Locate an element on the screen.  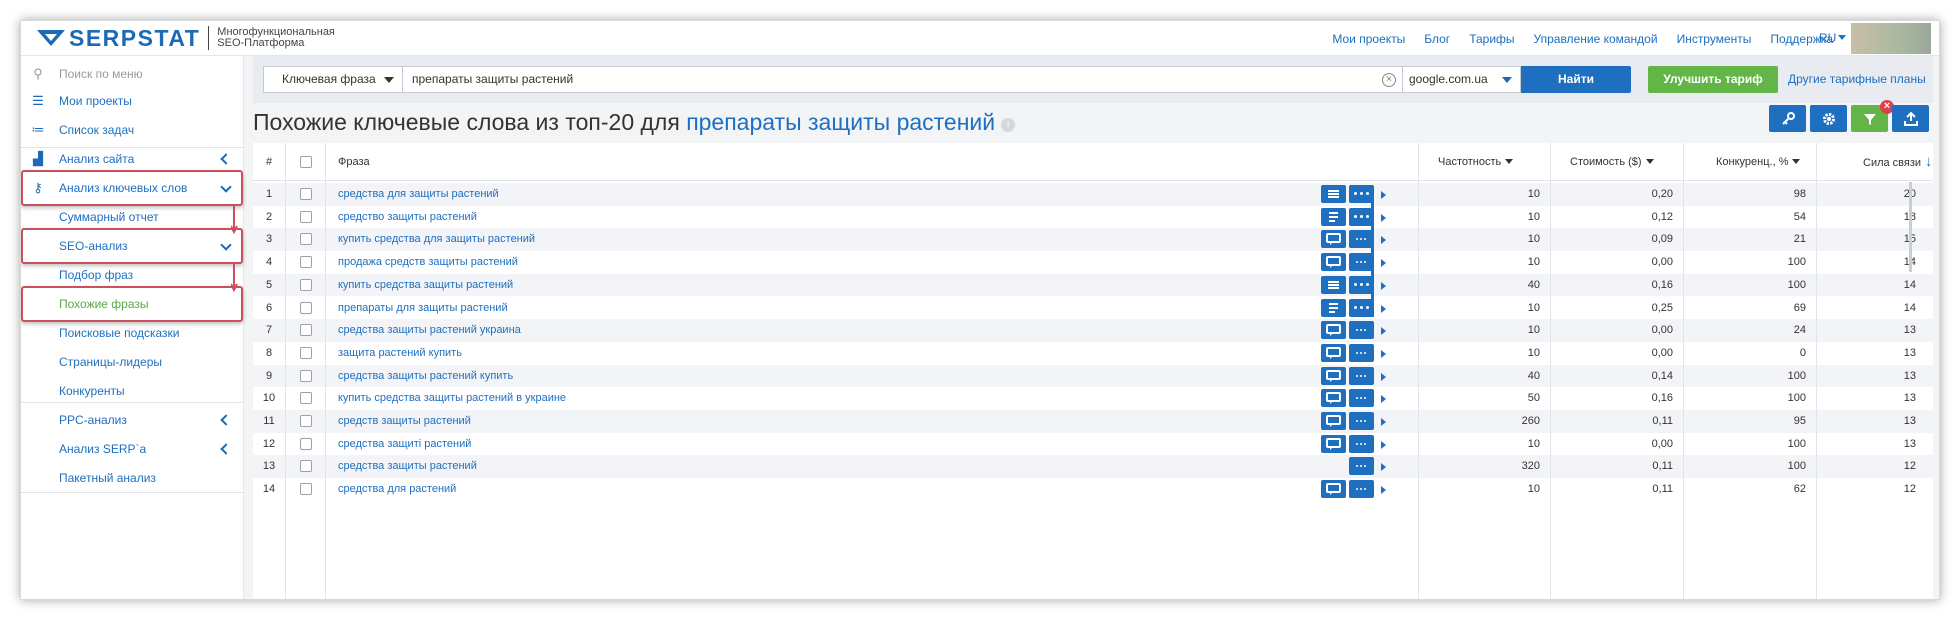
more-dots-icon is located at coordinates (1355, 216).